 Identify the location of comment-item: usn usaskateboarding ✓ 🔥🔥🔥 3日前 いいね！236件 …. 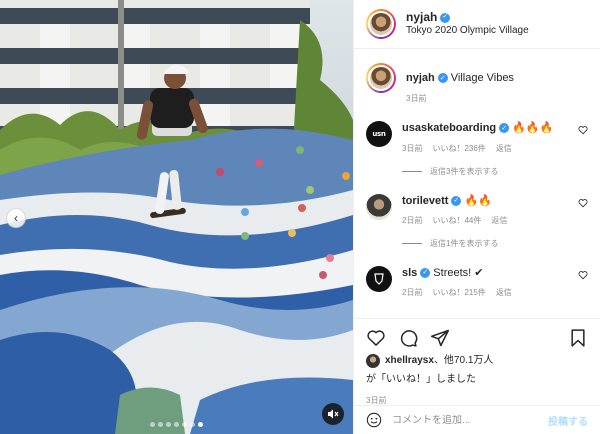
(477, 148).